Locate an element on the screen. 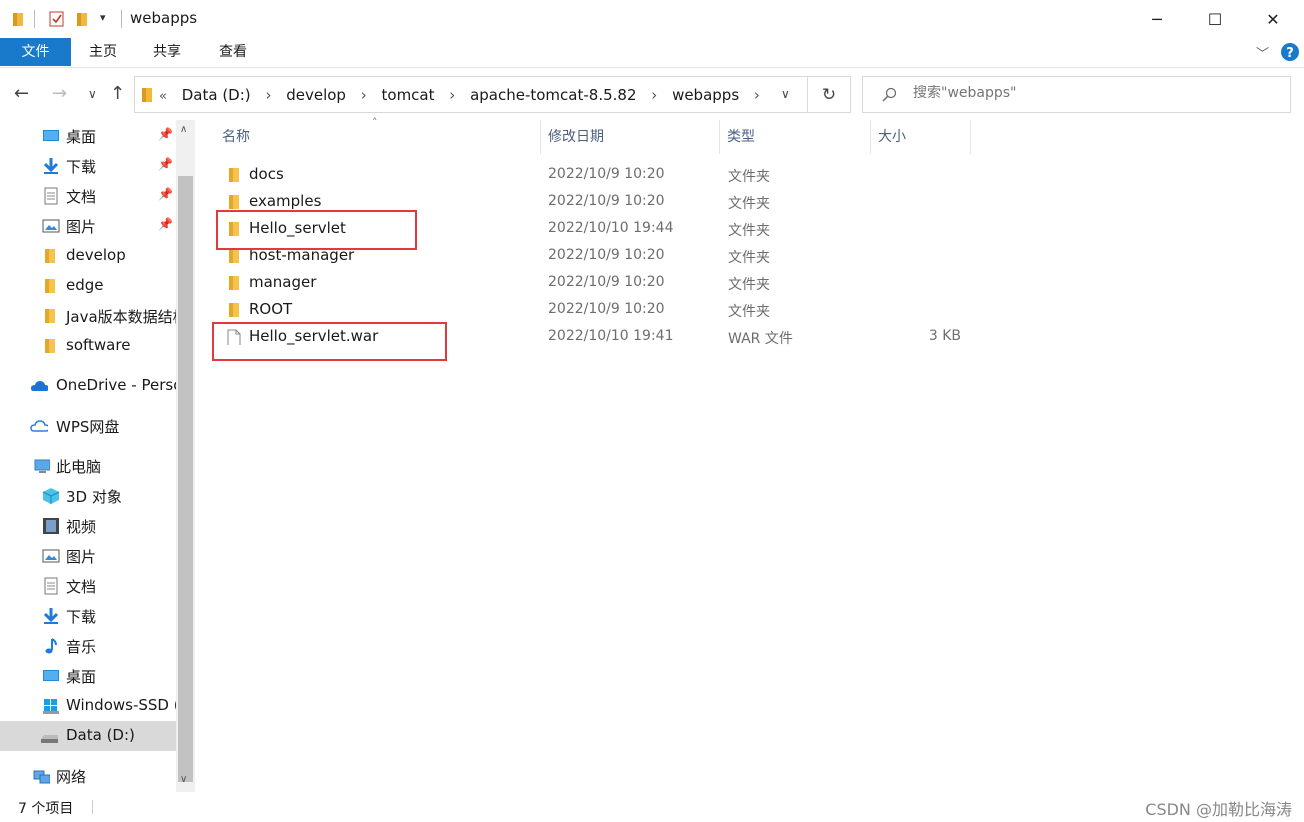  column-header-date-modified: 修改日期 is located at coordinates (631, 137).